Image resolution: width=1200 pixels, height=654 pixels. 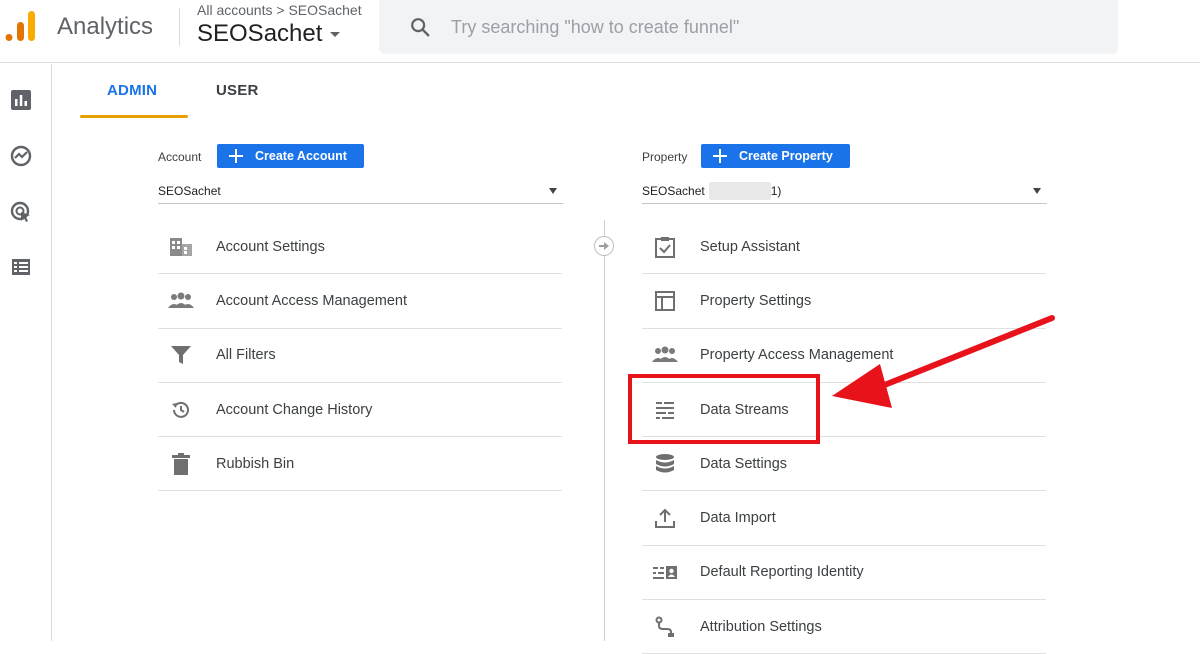 I want to click on explore-icon, so click(x=21, y=156).